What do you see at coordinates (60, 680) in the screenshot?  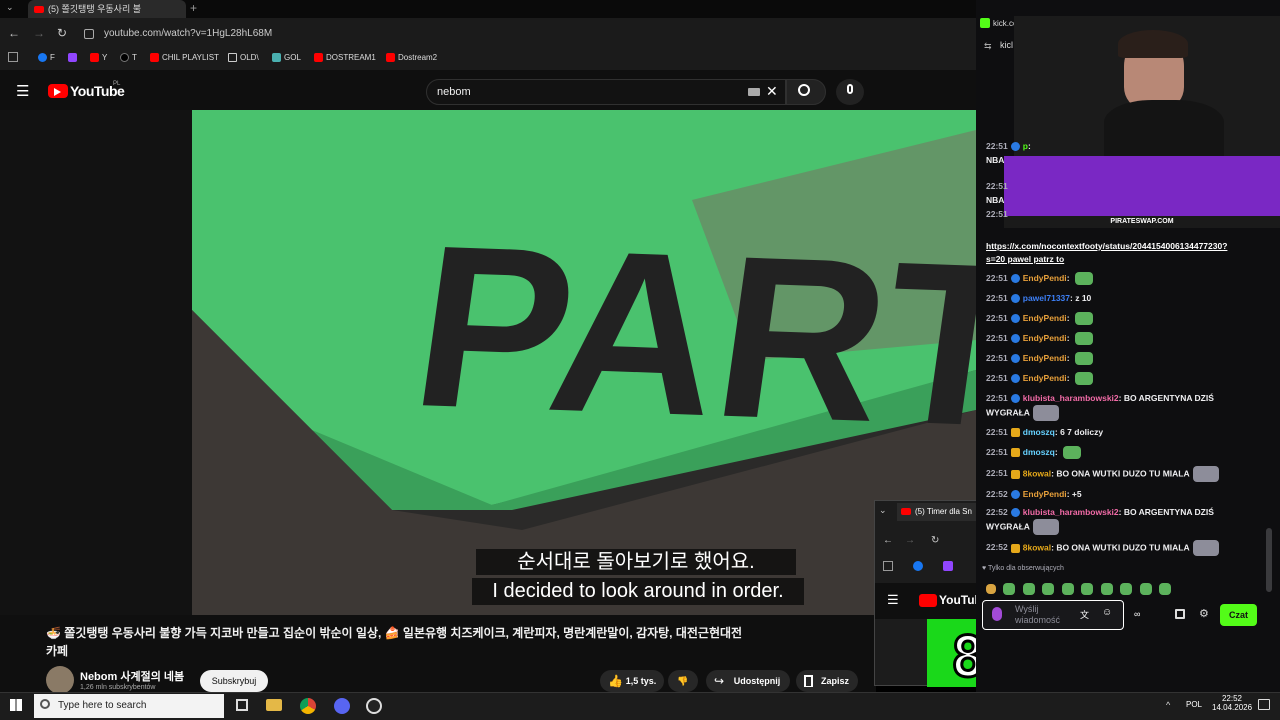 I see `channel-avatar` at bounding box center [60, 680].